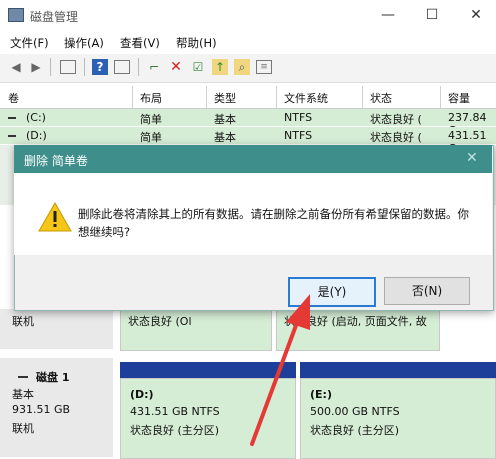 The image size is (496, 459). I want to click on menu-file: 文件(F), so click(29, 43).